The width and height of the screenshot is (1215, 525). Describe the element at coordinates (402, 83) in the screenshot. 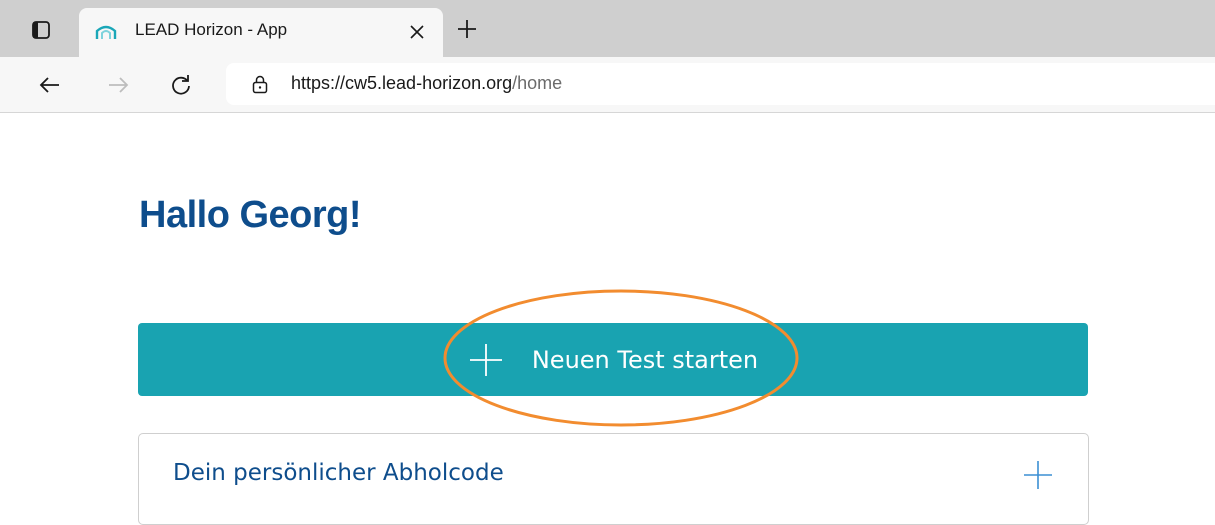

I see `url-host: https://cw5.lead-horizon.org` at that location.